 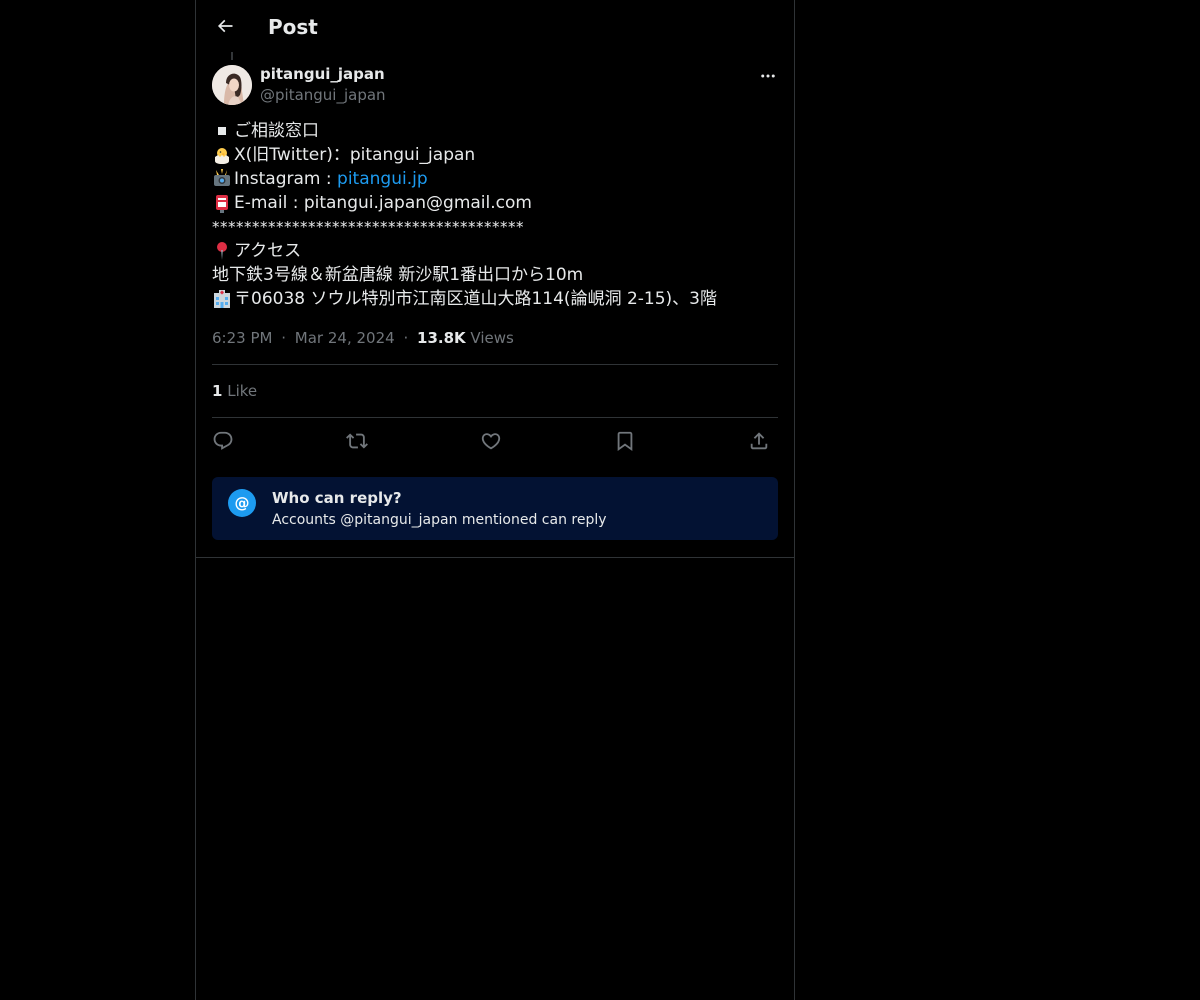 What do you see at coordinates (222, 251) in the screenshot?
I see `round-pushpin-icon` at bounding box center [222, 251].